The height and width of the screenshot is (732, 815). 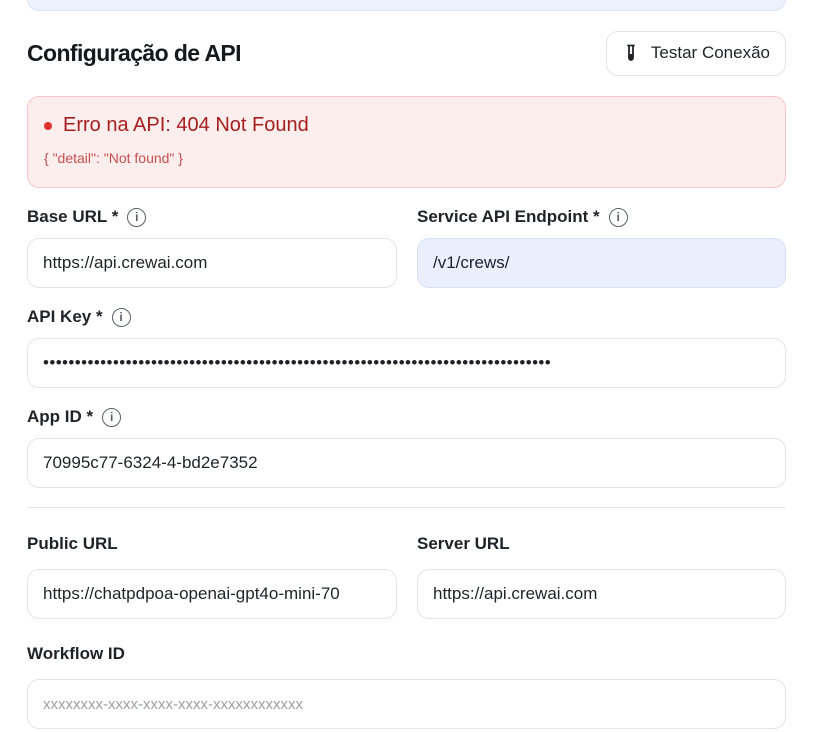 What do you see at coordinates (150, 462) in the screenshot?
I see `app-id-value: 70995c77-6324-4-bd2e7352` at bounding box center [150, 462].